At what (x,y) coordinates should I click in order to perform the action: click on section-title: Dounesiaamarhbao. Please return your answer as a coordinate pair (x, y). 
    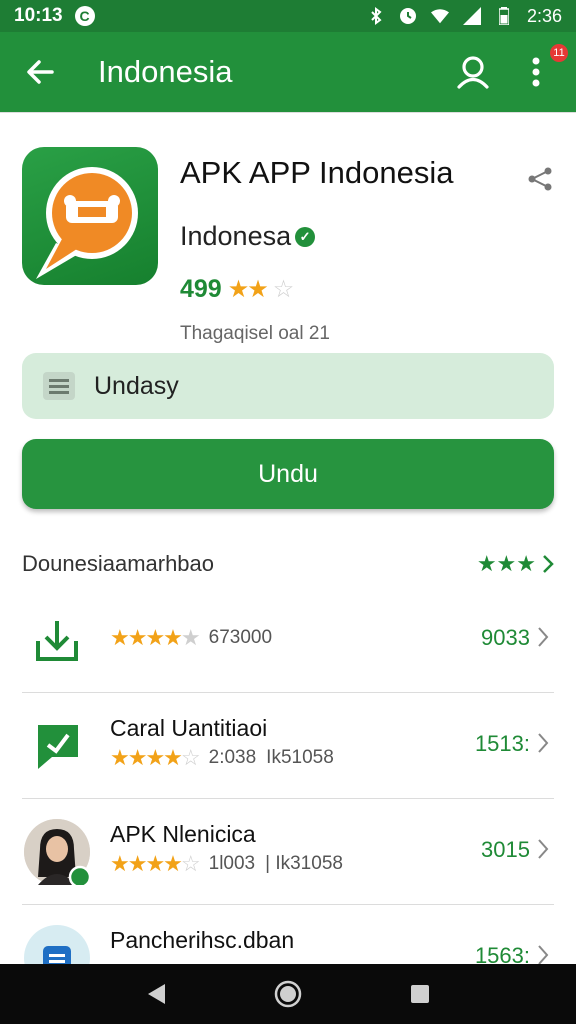
    Looking at the image, I should click on (118, 563).